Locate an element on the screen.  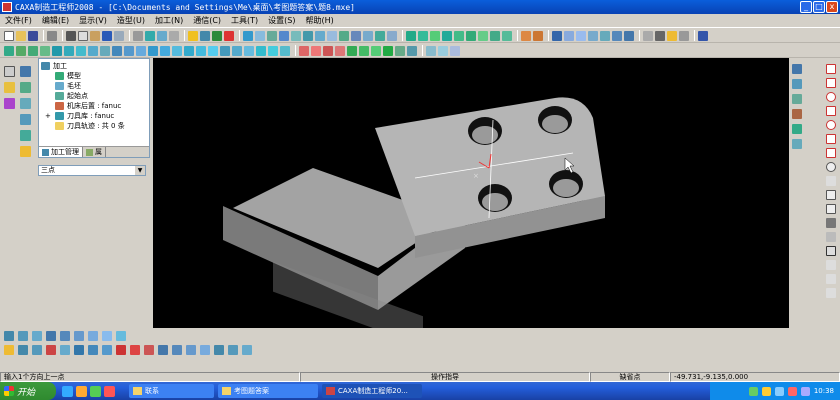
curve2-icon is located at coordinates (272, 35).